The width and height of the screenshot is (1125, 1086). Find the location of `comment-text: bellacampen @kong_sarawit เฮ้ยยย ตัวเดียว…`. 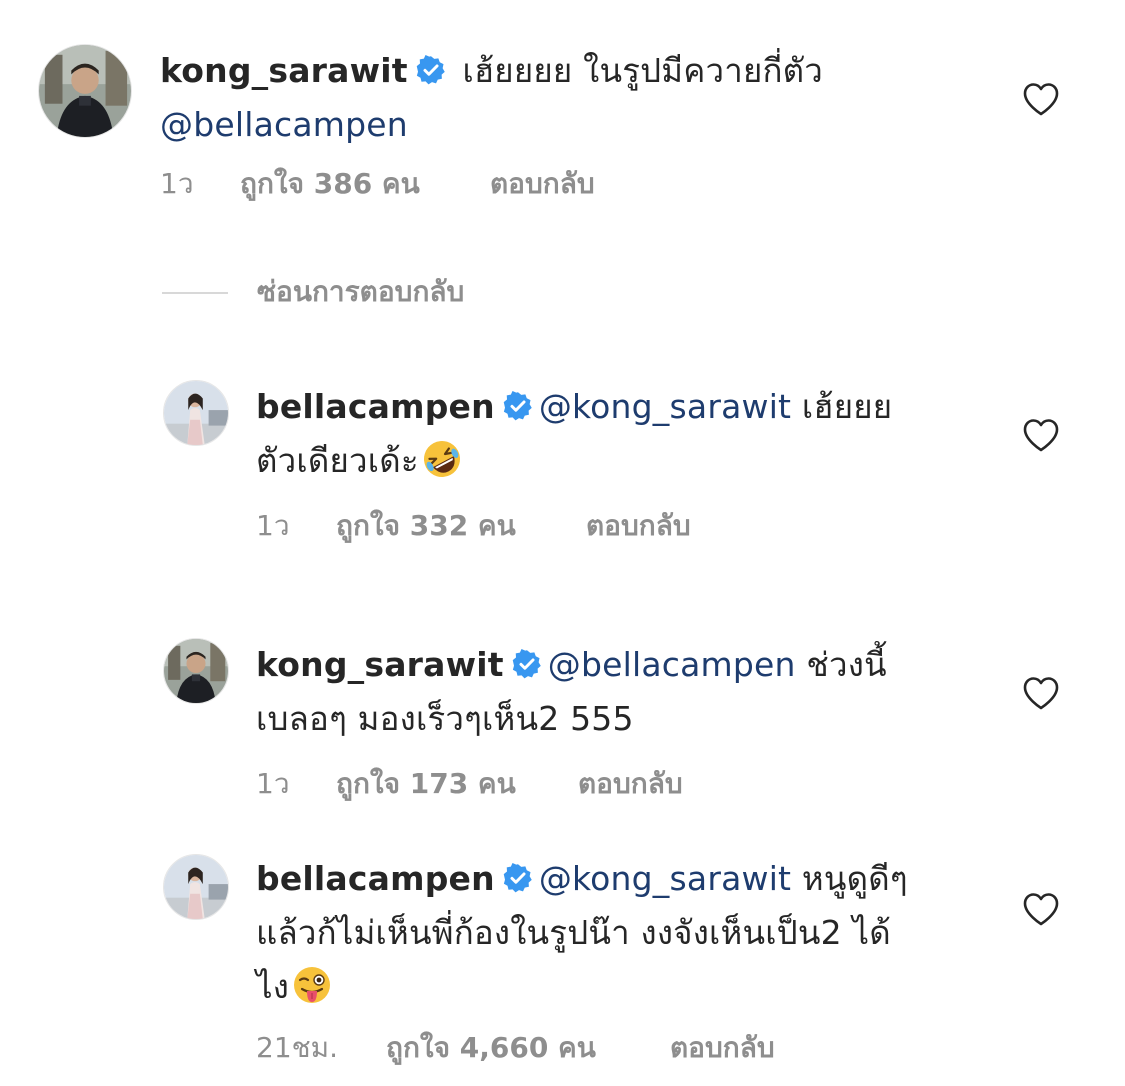

comment-text: bellacampen @kong_sarawit เฮ้ยยย ตัวเดียว… is located at coordinates (626, 434).